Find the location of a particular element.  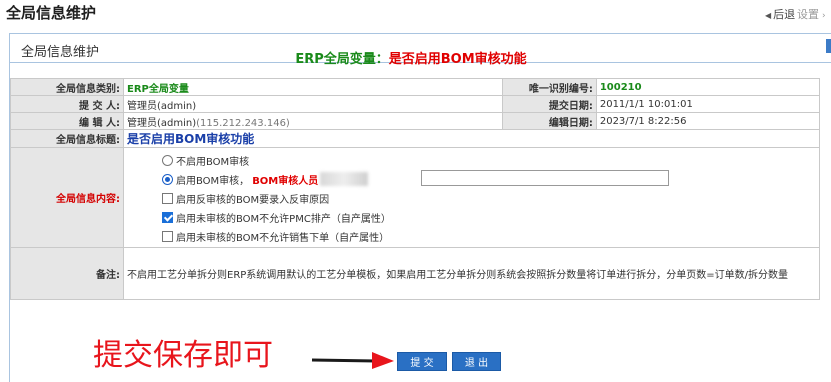

table-row: 全局信息类别: ERP全局变量 唯一识别编号: 100210 is located at coordinates (415, 87).